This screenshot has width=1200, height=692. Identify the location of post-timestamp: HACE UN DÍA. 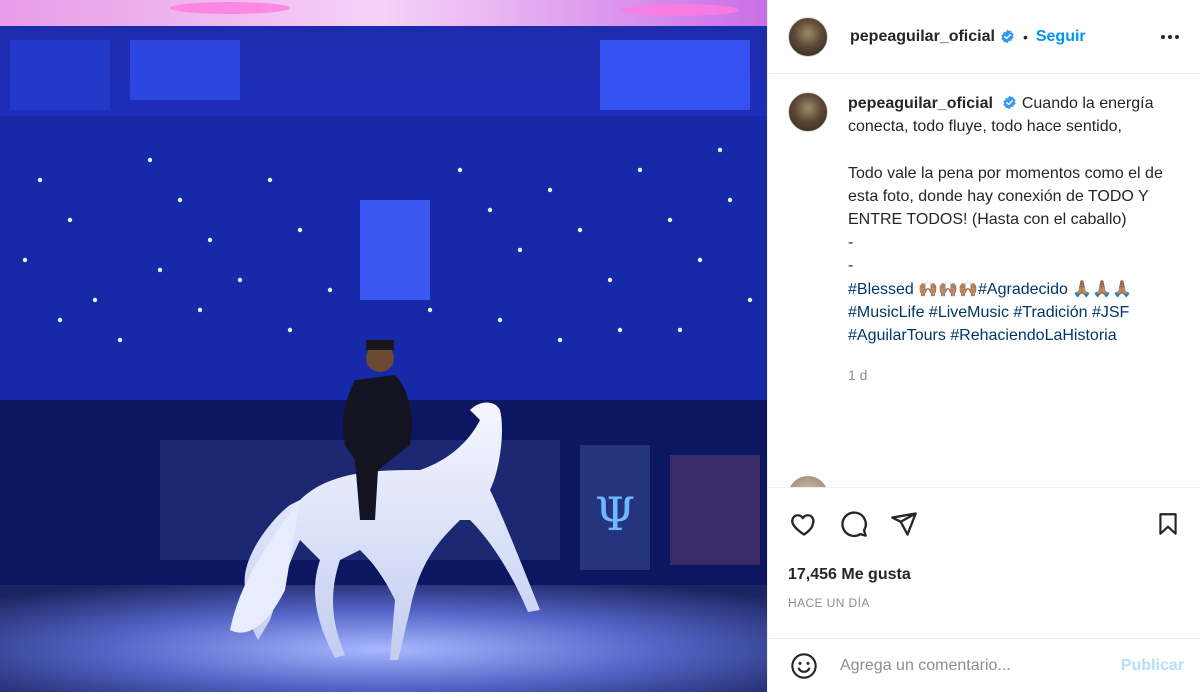
(829, 603).